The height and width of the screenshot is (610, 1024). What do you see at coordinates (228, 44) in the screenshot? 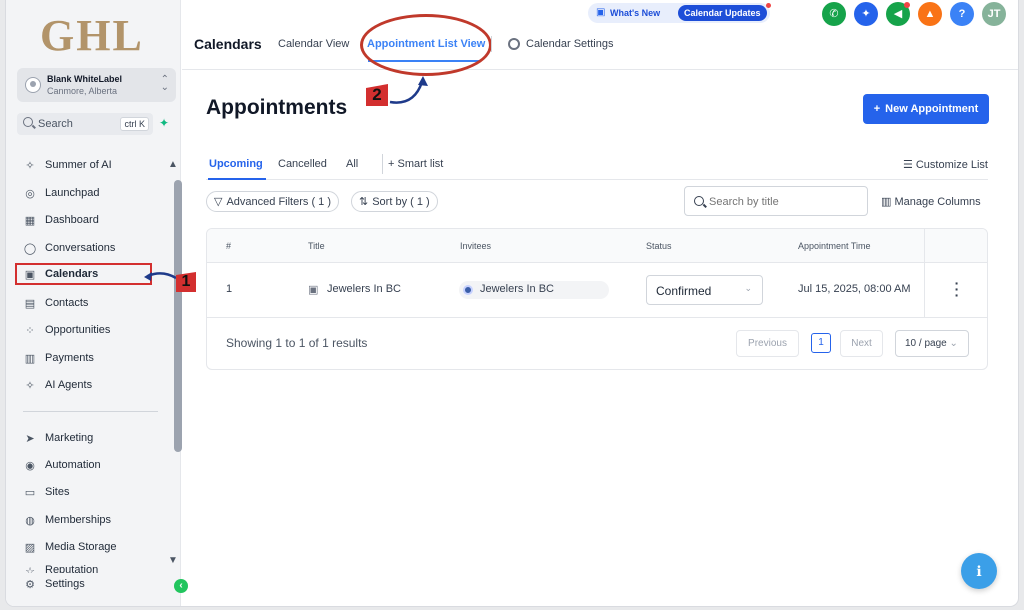
I see `app-section-title: Calendars` at bounding box center [228, 44].